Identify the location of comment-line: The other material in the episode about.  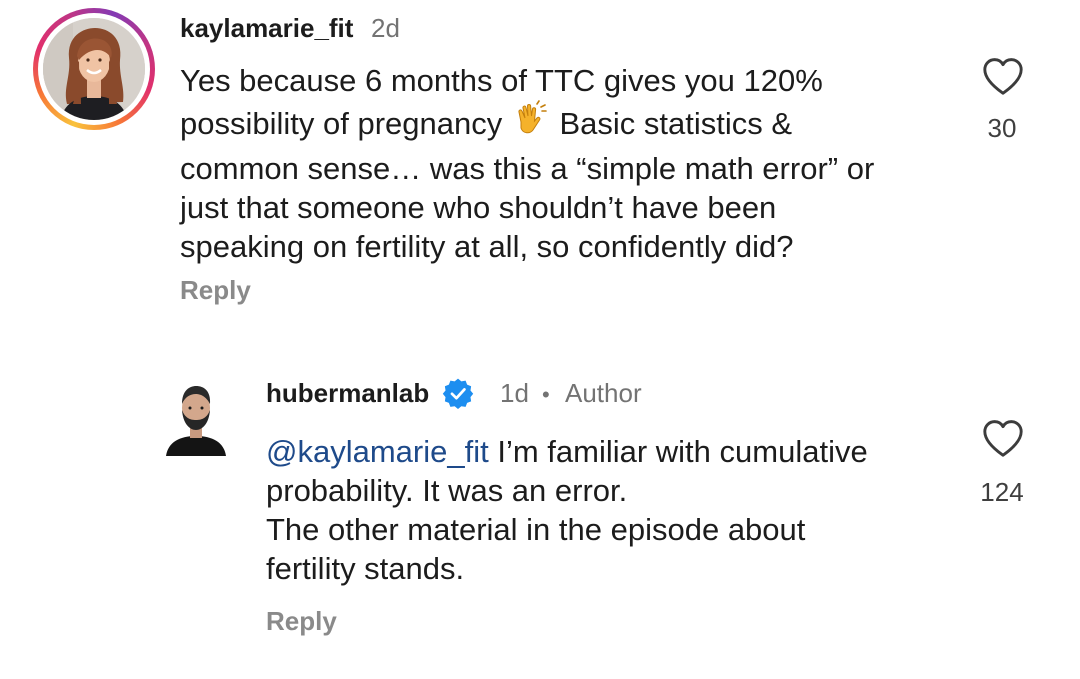
(536, 529).